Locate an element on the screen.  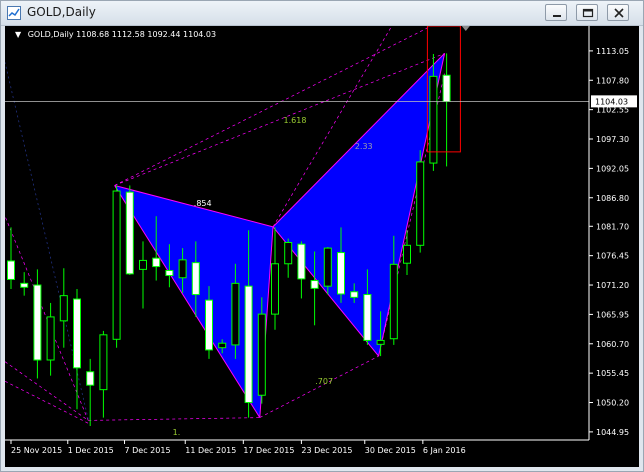
ratio-label-extra: 1. is located at coordinates (177, 432).